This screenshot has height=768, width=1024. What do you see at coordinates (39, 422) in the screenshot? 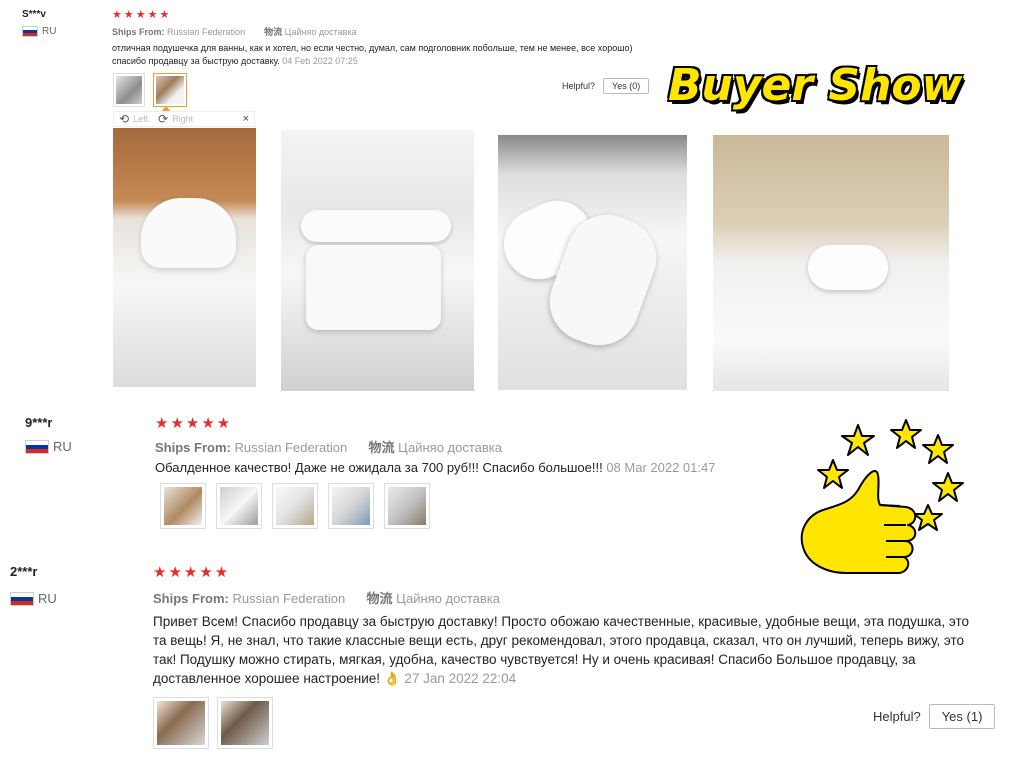
I see `reviewer-name: 9***r` at bounding box center [39, 422].